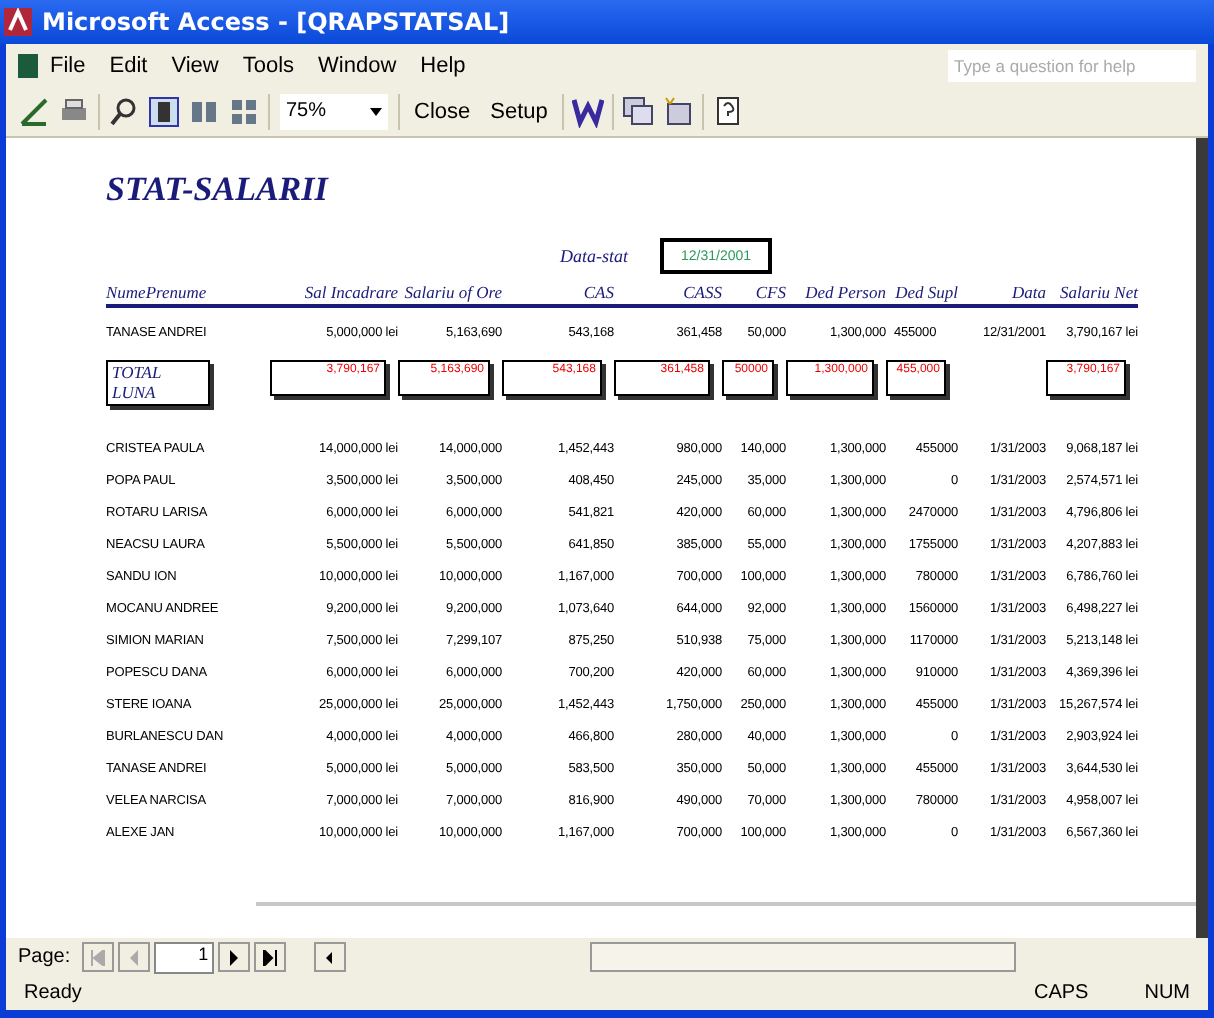 The width and height of the screenshot is (1214, 1018). I want to click on column-header: Ded Supl, so click(925, 292).